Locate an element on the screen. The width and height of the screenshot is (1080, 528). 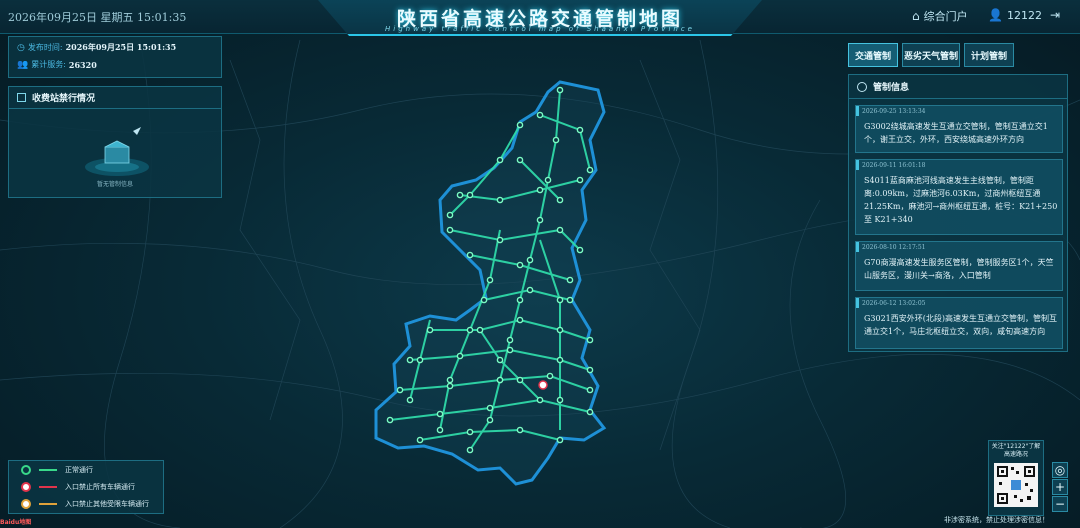
locate-button: ◎ is located at coordinates (1060, 470).